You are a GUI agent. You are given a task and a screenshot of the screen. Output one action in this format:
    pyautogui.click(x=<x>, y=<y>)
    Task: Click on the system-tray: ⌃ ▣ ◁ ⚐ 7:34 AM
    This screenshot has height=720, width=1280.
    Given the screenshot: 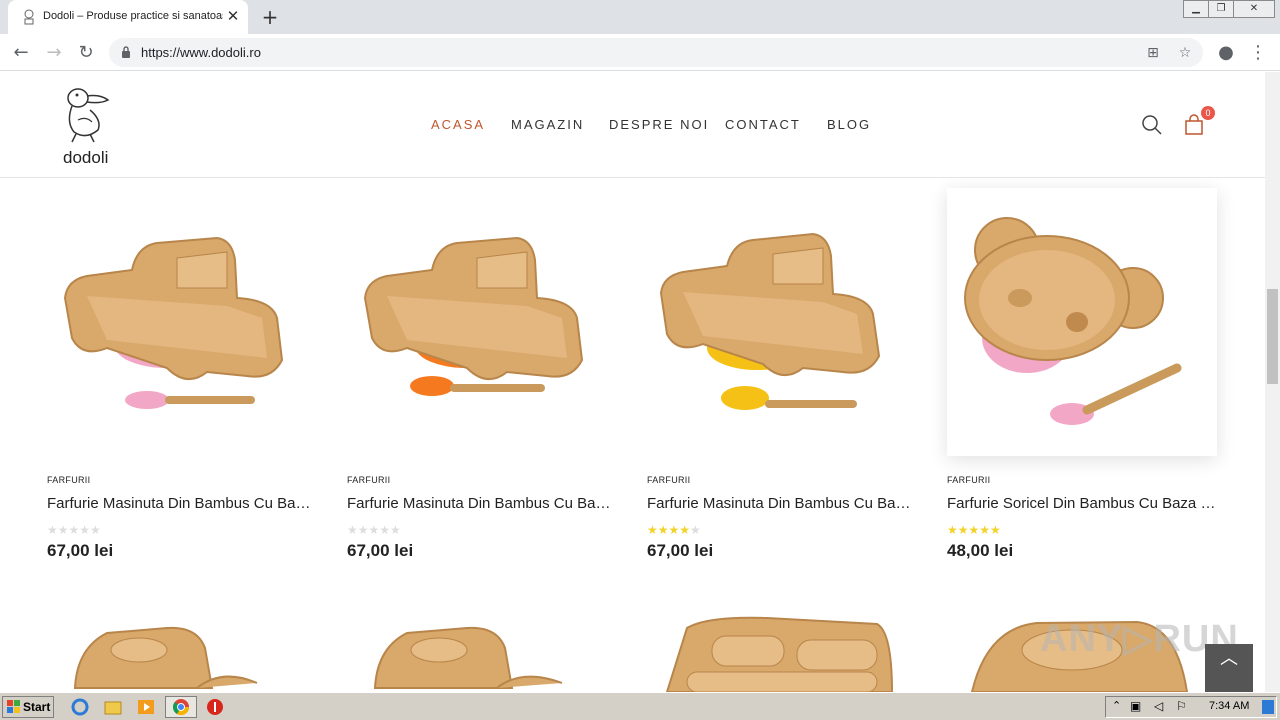 What is the action you would take?
    pyautogui.click(x=1191, y=707)
    